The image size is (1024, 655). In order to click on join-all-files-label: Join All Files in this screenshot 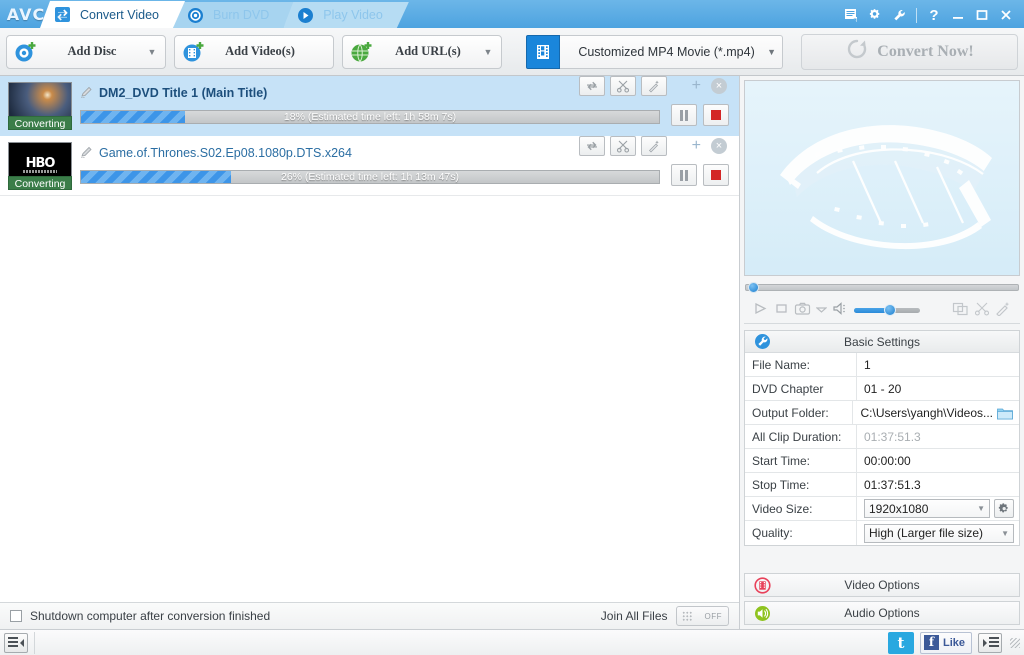, I will do `click(634, 616)`.